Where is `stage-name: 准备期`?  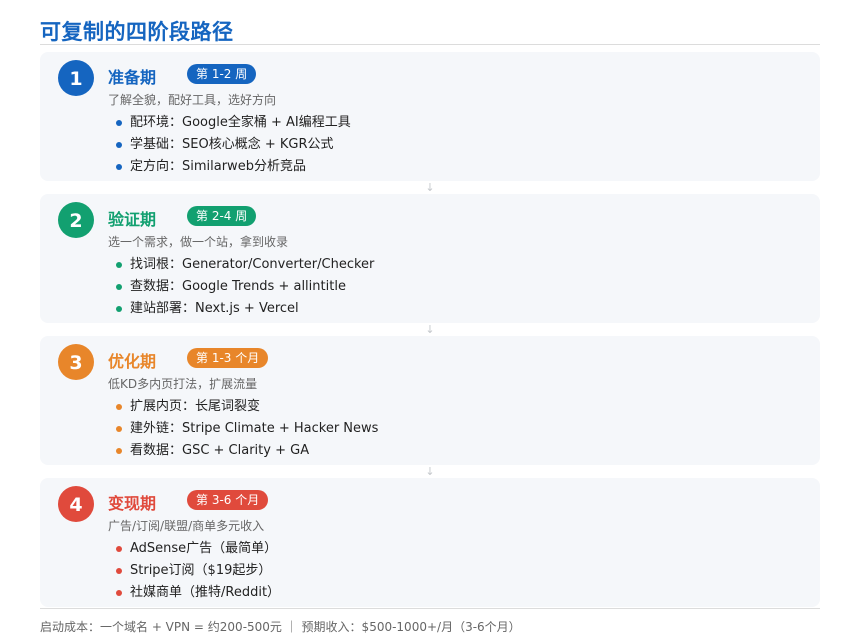 stage-name: 准备期 is located at coordinates (132, 77).